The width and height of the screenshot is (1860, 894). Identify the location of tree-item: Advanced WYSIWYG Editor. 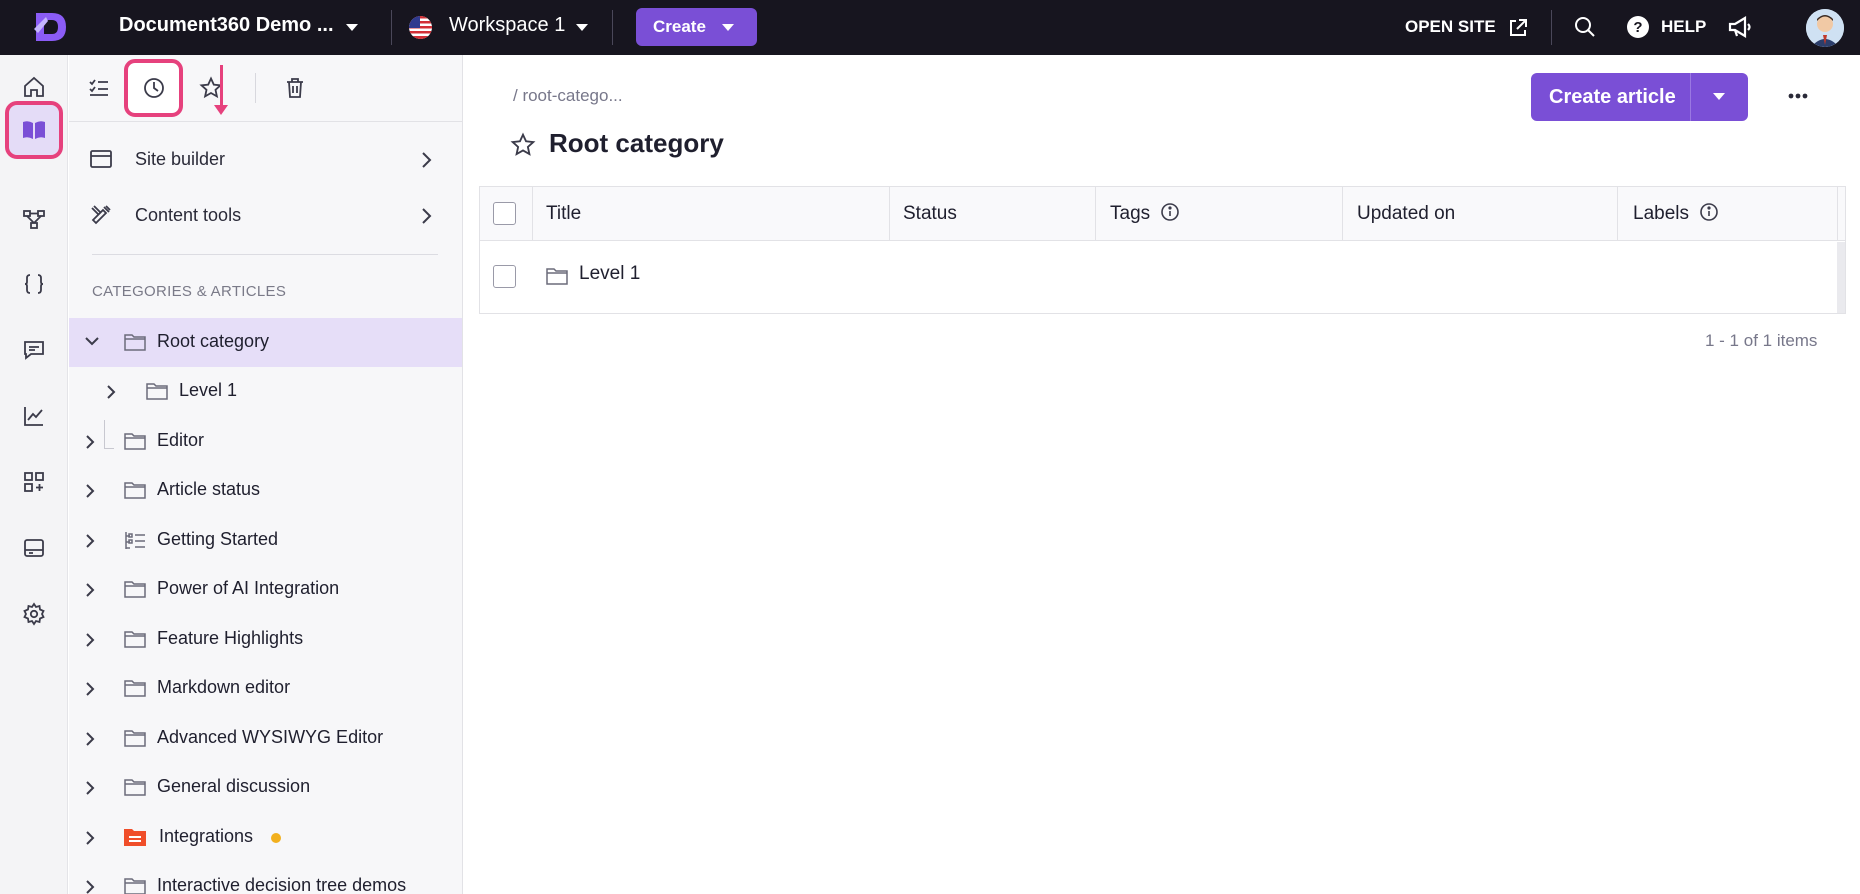
(265, 738).